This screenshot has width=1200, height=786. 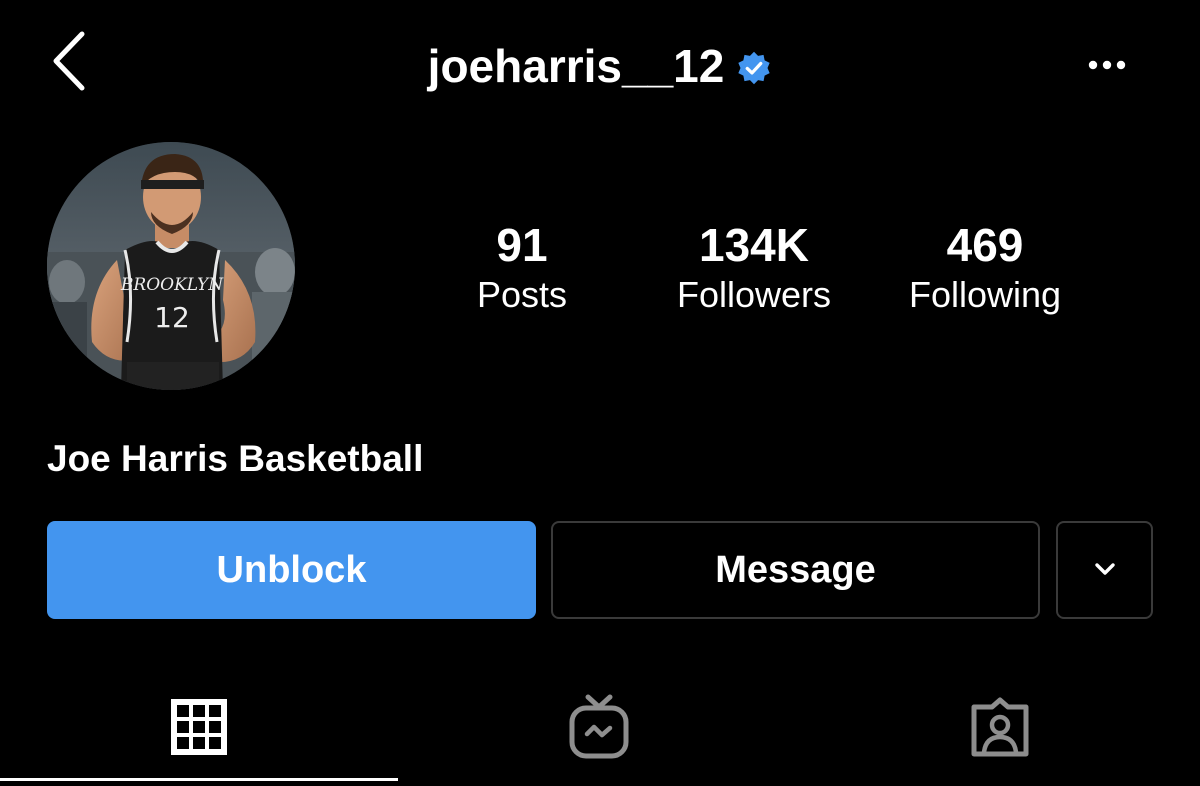 I want to click on tab-igtv, so click(x=599, y=727).